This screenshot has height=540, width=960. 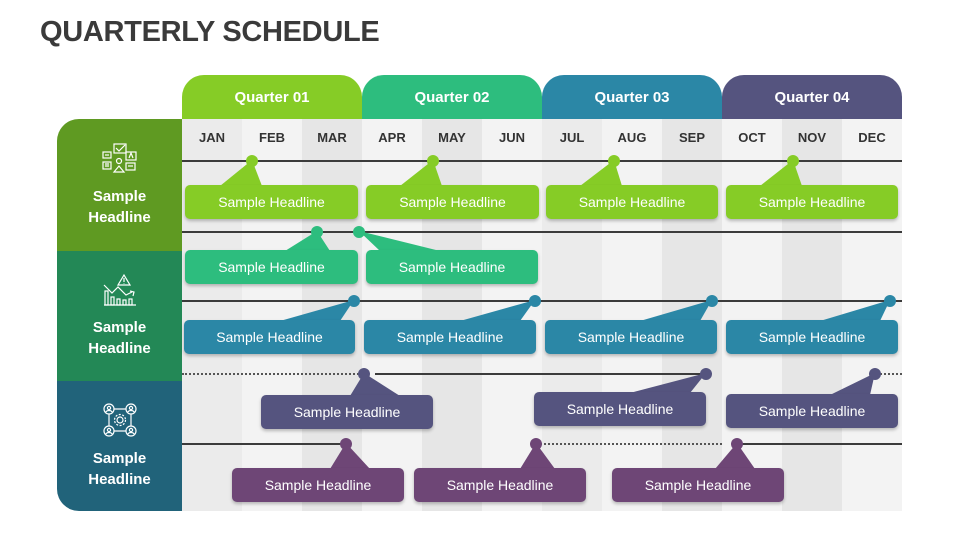 What do you see at coordinates (210, 32) in the screenshot?
I see `page-title: QUARTERLY SCHEDULE` at bounding box center [210, 32].